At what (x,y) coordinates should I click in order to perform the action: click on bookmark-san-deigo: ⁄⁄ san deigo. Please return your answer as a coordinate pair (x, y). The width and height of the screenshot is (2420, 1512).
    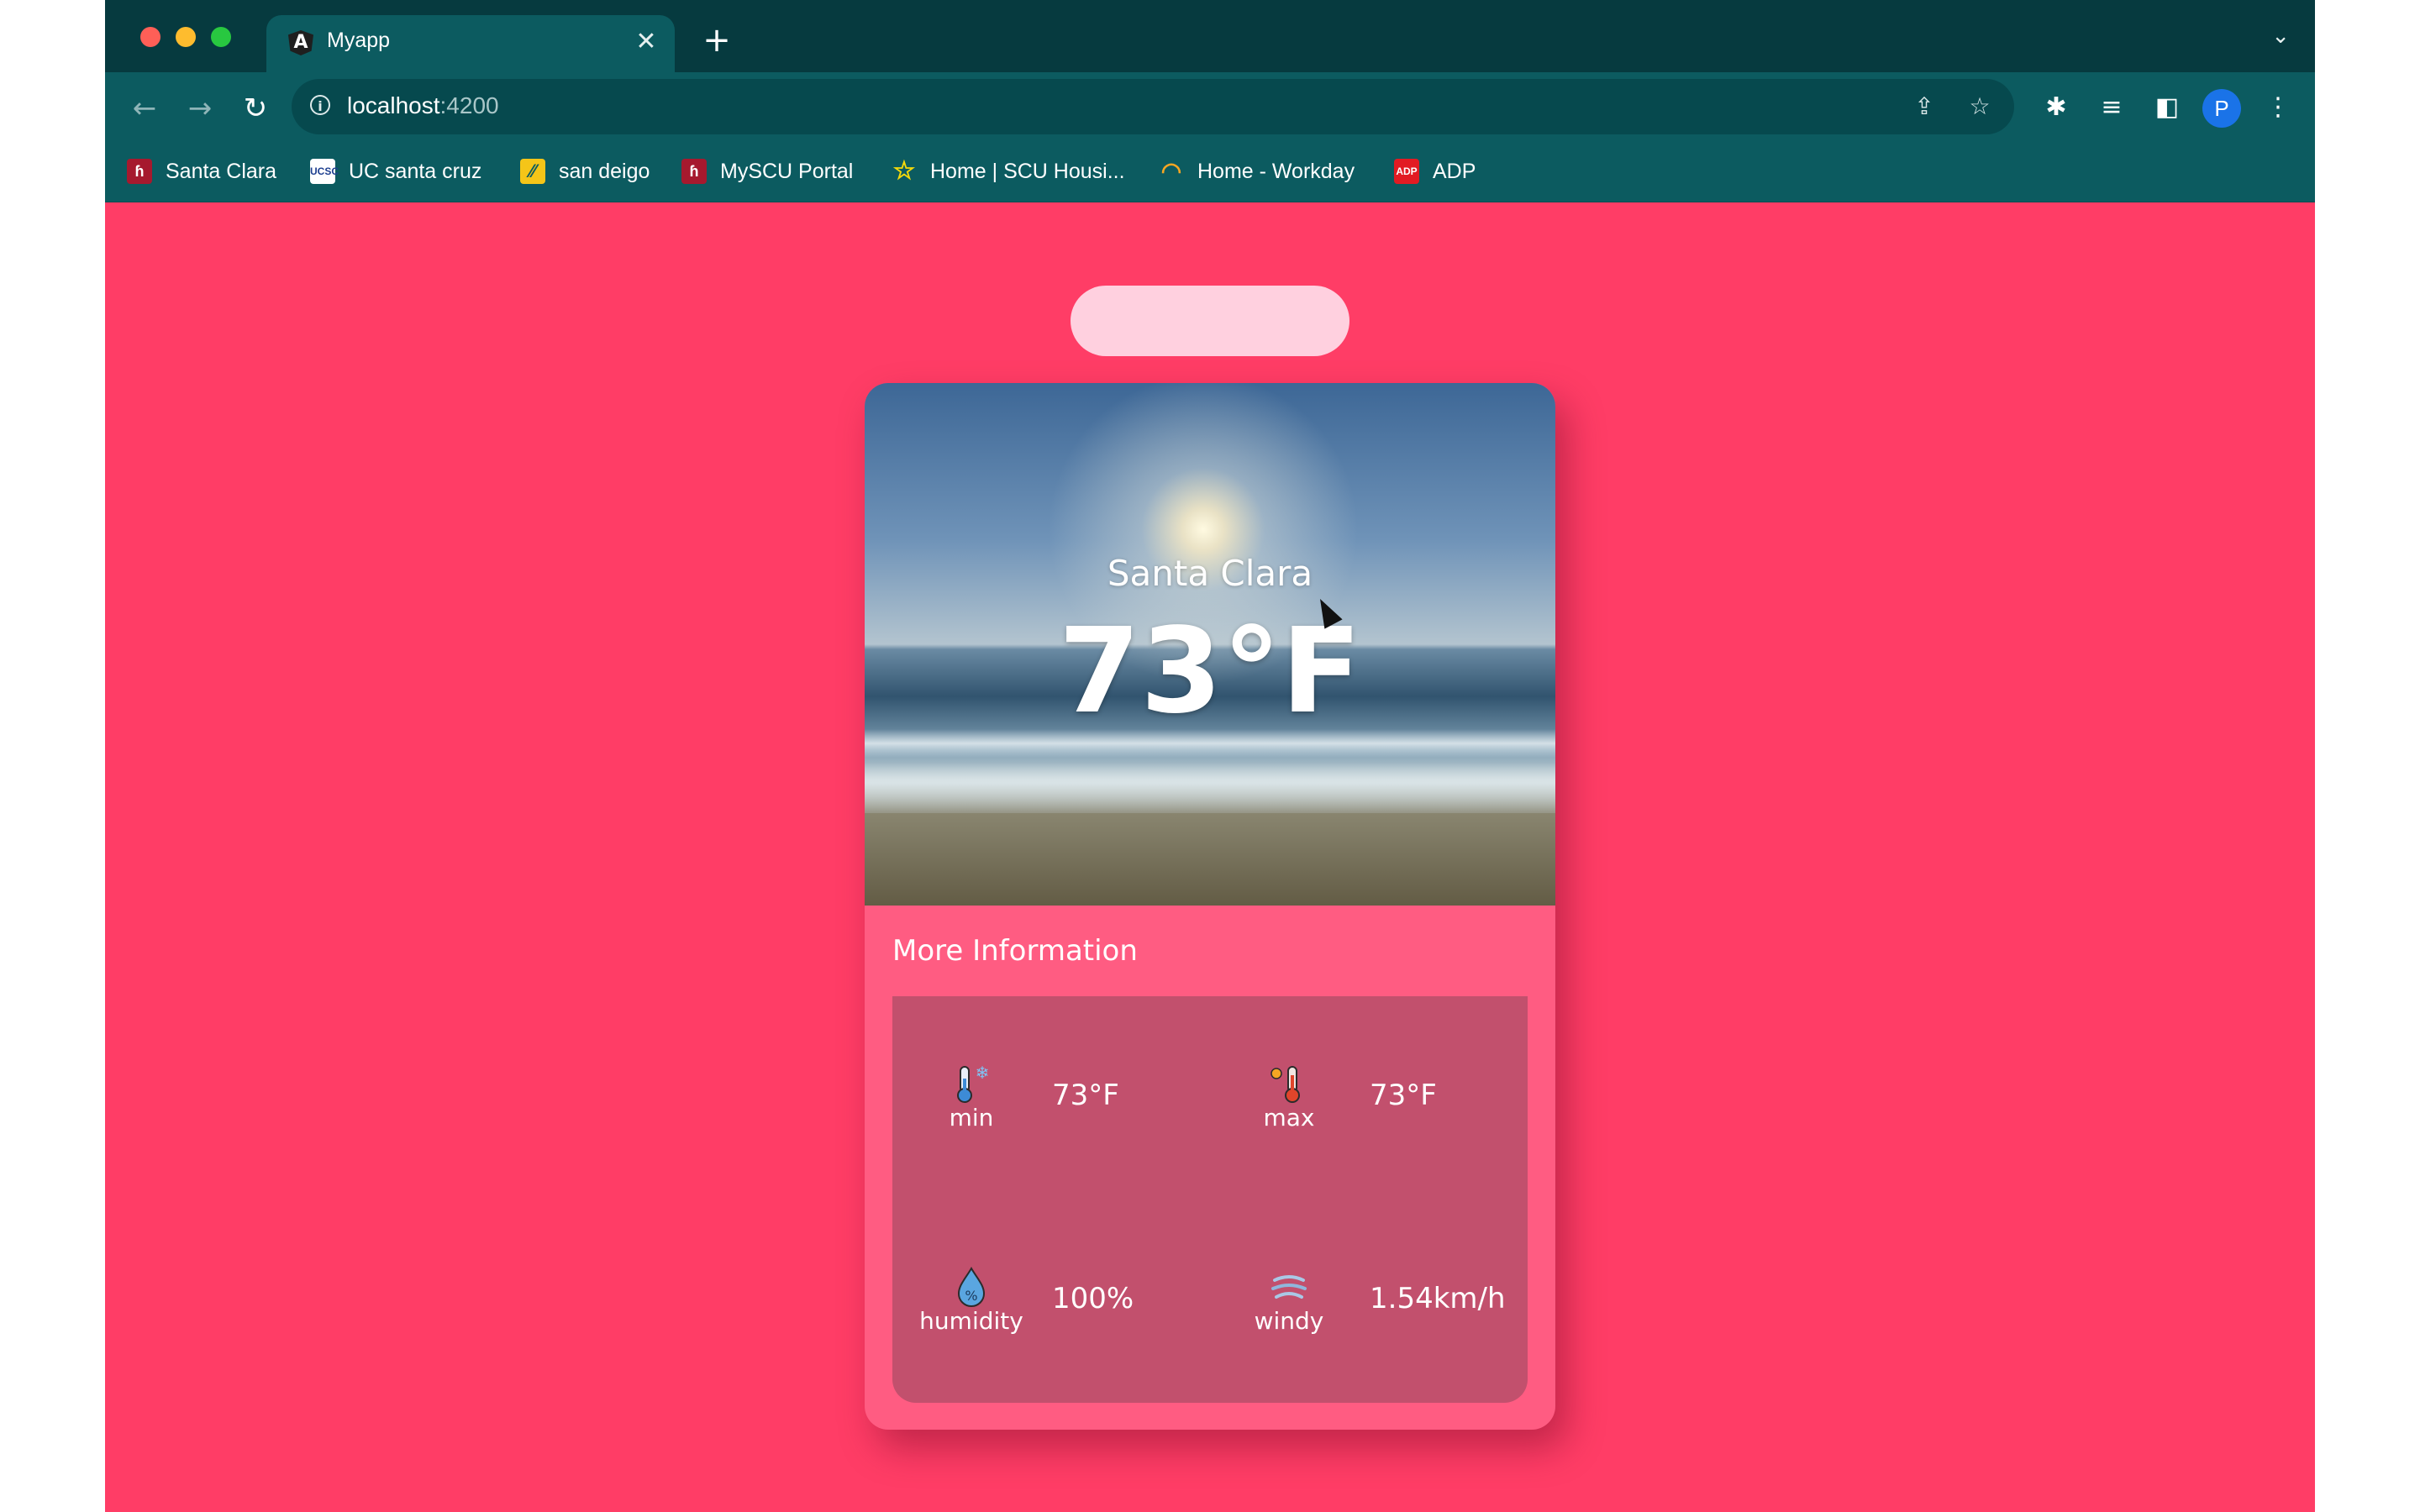
    Looking at the image, I should click on (585, 171).